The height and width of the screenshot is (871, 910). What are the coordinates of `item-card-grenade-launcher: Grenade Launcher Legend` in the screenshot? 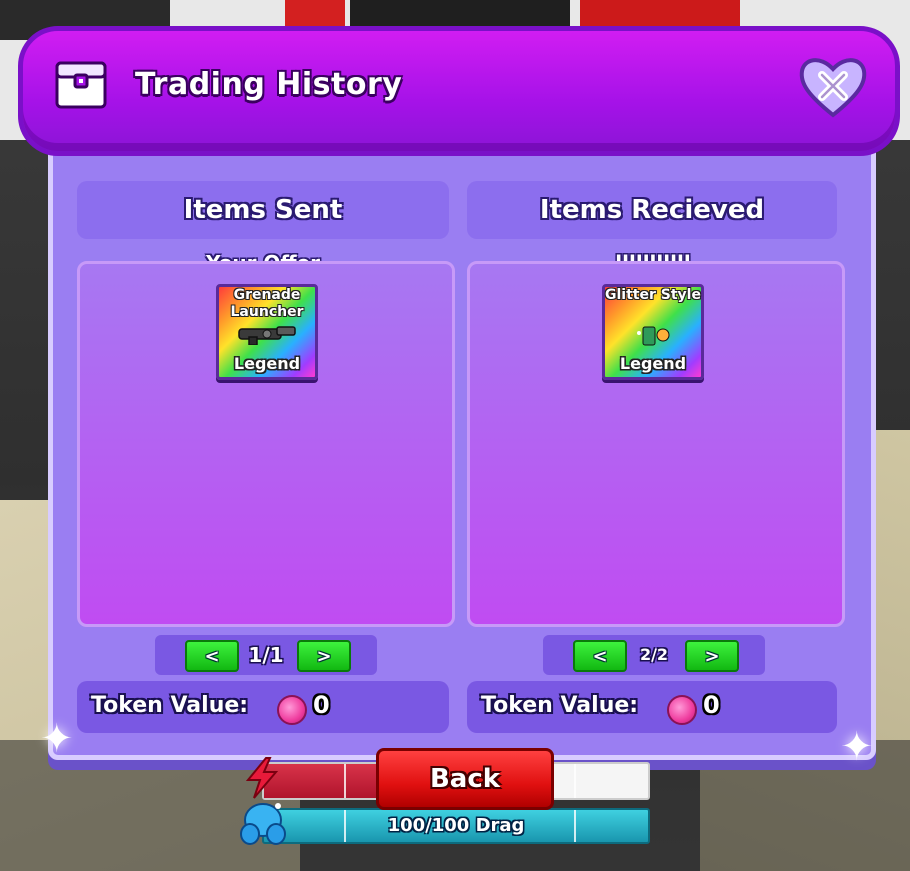 It's located at (267, 332).